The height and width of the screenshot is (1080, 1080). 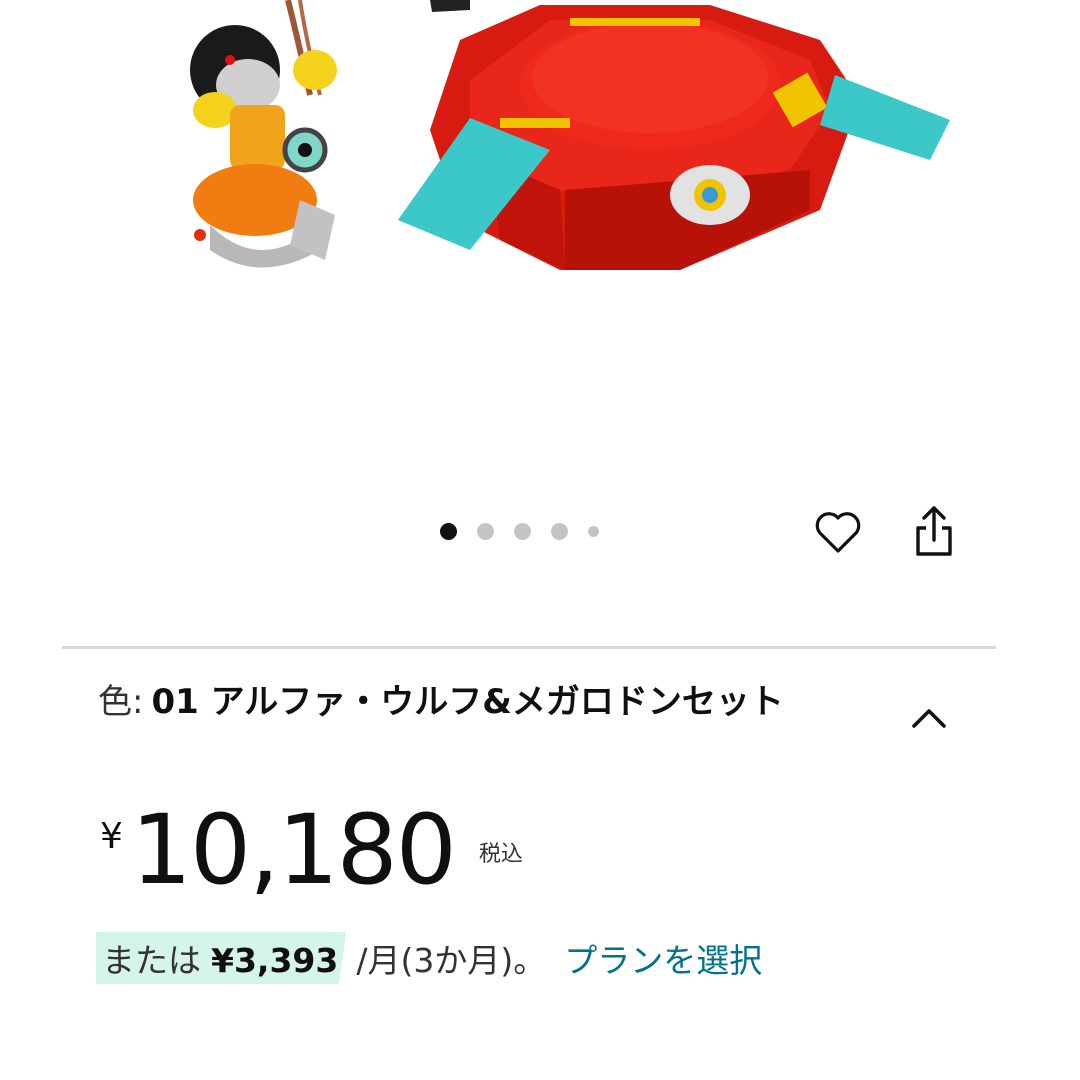 I want to click on installment-period: /月(3か月)。, so click(x=451, y=960).